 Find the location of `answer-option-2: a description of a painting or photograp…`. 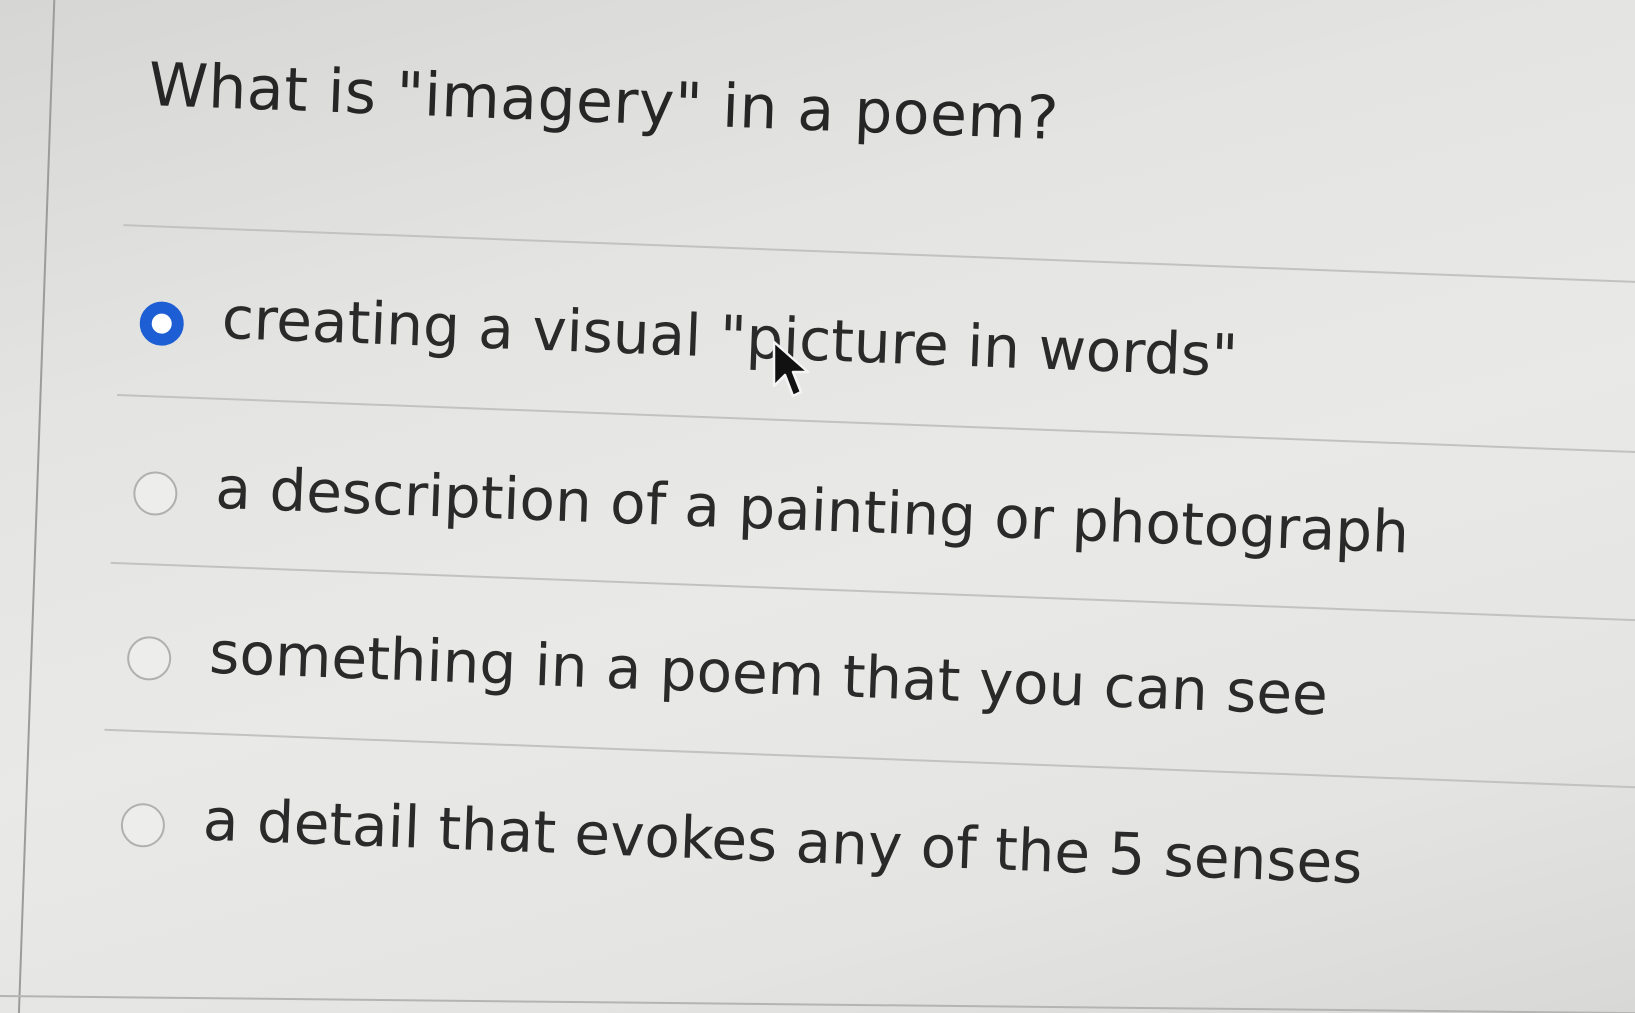

answer-option-2: a description of a painting or photograp… is located at coordinates (832, 521).